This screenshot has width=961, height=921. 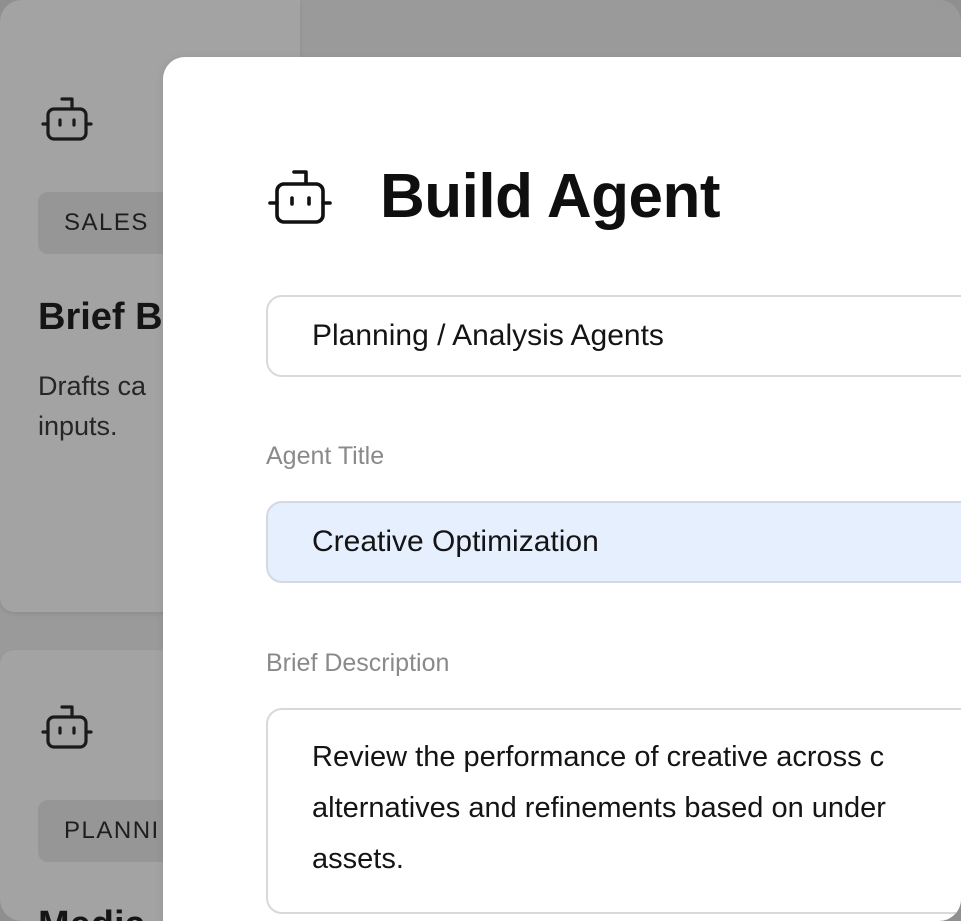 I want to click on card-title: Media, so click(x=92, y=912).